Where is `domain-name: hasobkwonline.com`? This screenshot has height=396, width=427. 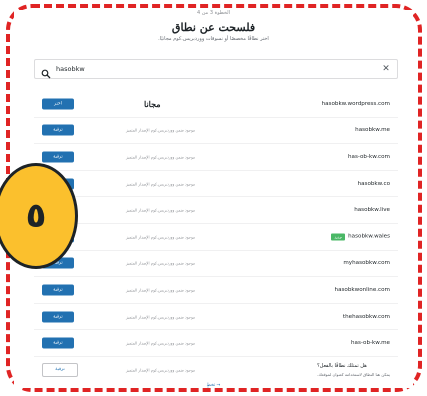
domain-name: hasobkwonline.com is located at coordinates (362, 290).